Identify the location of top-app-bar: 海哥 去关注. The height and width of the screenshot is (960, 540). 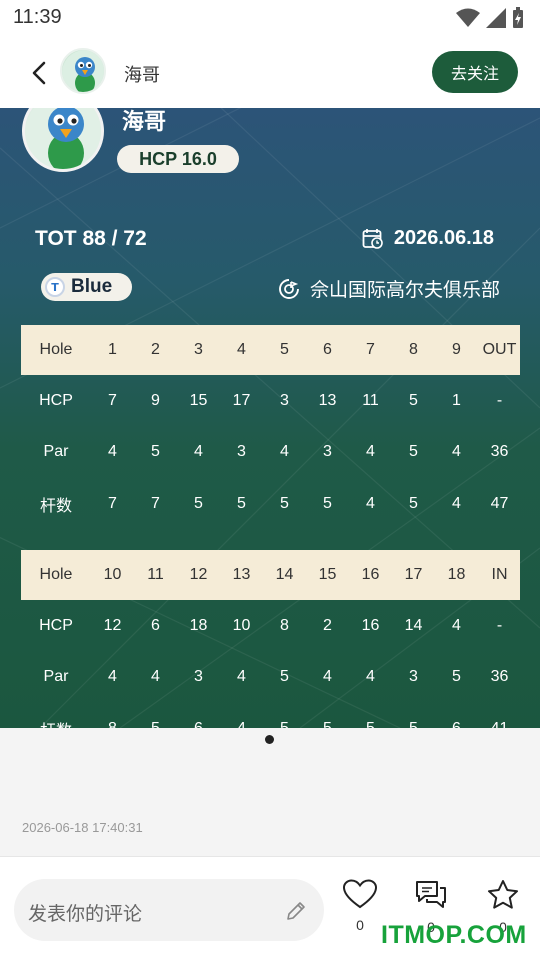
(270, 73).